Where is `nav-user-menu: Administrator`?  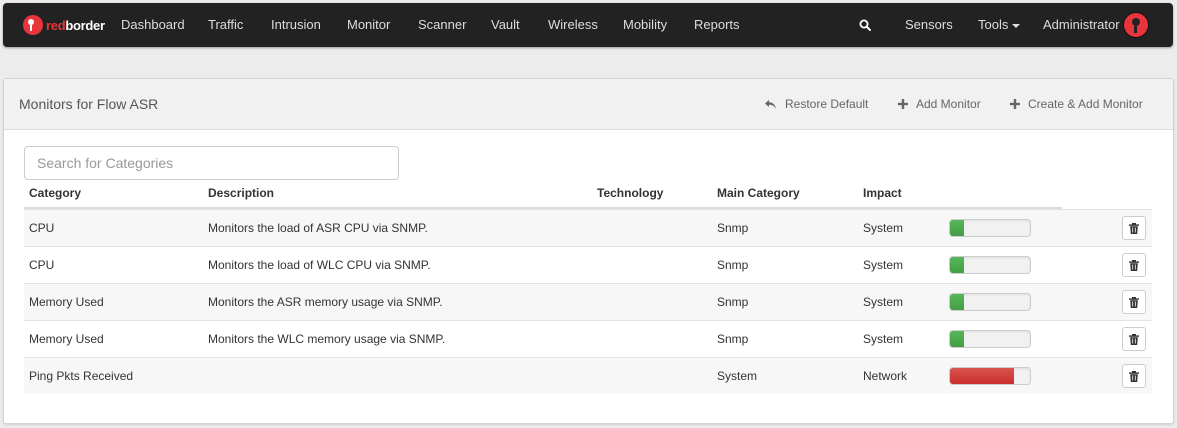 nav-user-menu: Administrator is located at coordinates (1081, 24).